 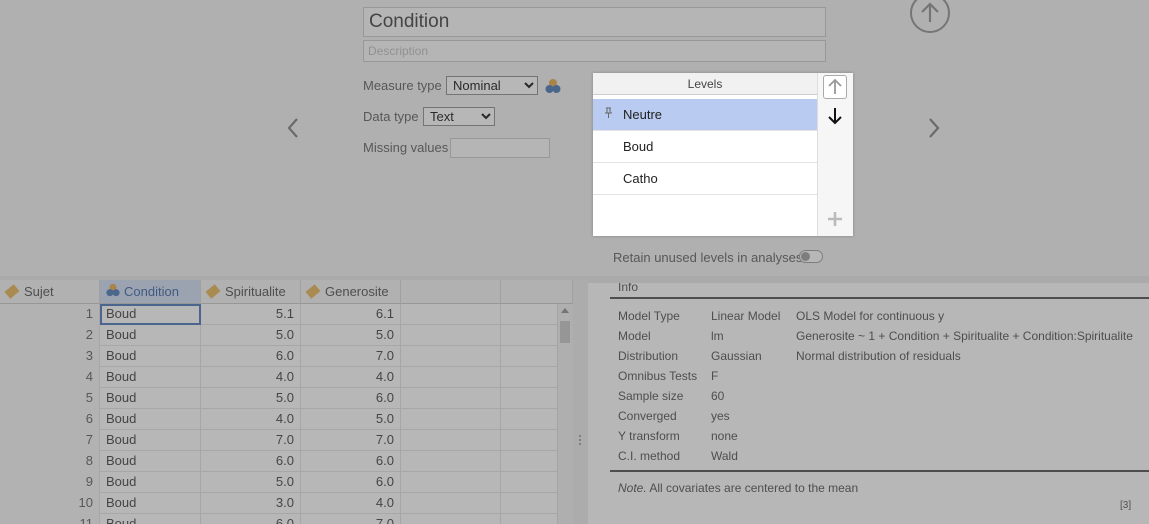 What do you see at coordinates (835, 116) in the screenshot?
I see `arrow-down-icon` at bounding box center [835, 116].